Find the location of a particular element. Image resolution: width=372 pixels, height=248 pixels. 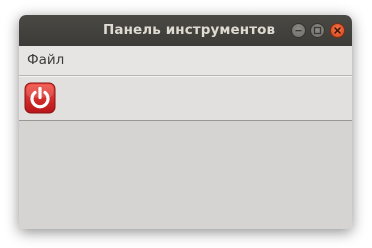

maximize-icon is located at coordinates (317, 30).